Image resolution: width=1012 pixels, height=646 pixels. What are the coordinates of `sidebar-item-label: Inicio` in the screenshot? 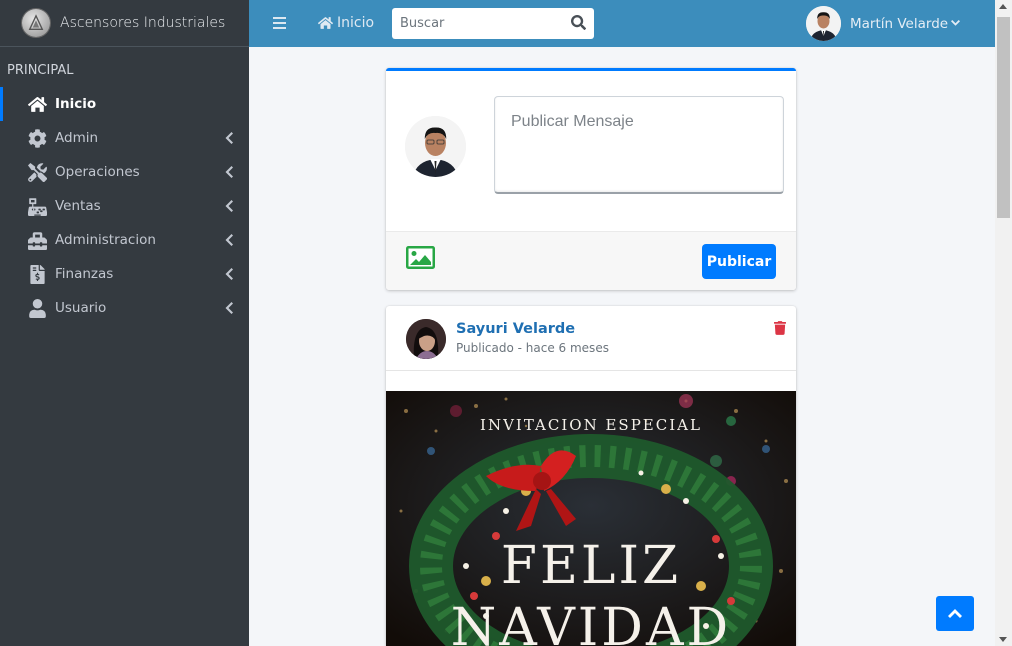 It's located at (76, 104).